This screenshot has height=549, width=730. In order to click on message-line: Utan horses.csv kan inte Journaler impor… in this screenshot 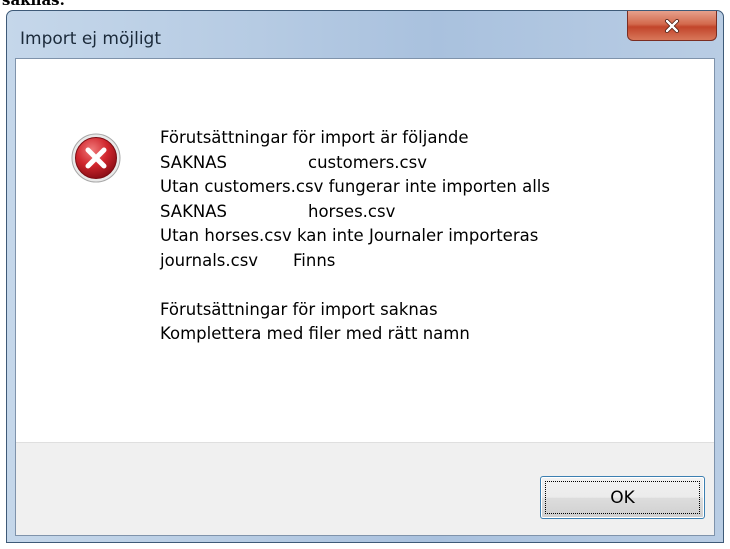, I will do `click(349, 235)`.